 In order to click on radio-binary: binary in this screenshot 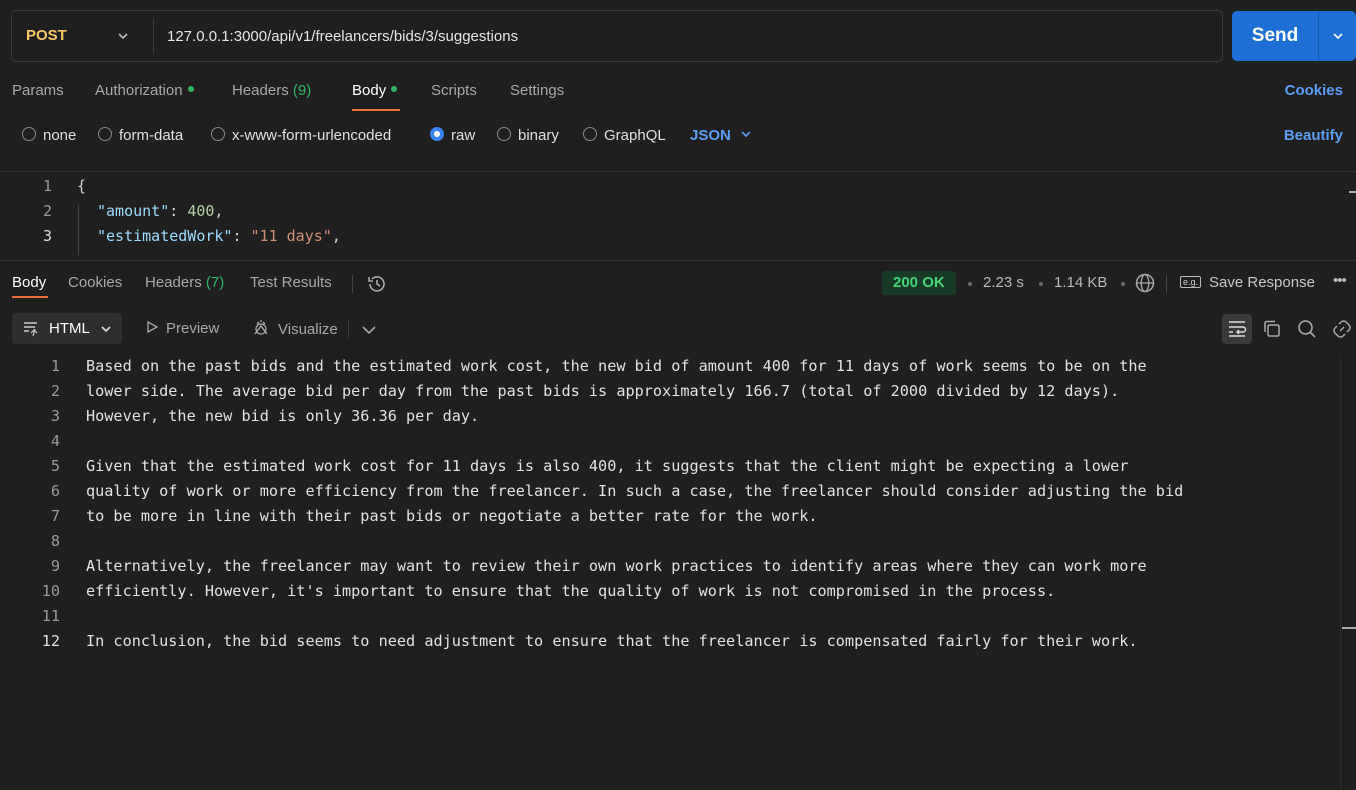, I will do `click(528, 135)`.